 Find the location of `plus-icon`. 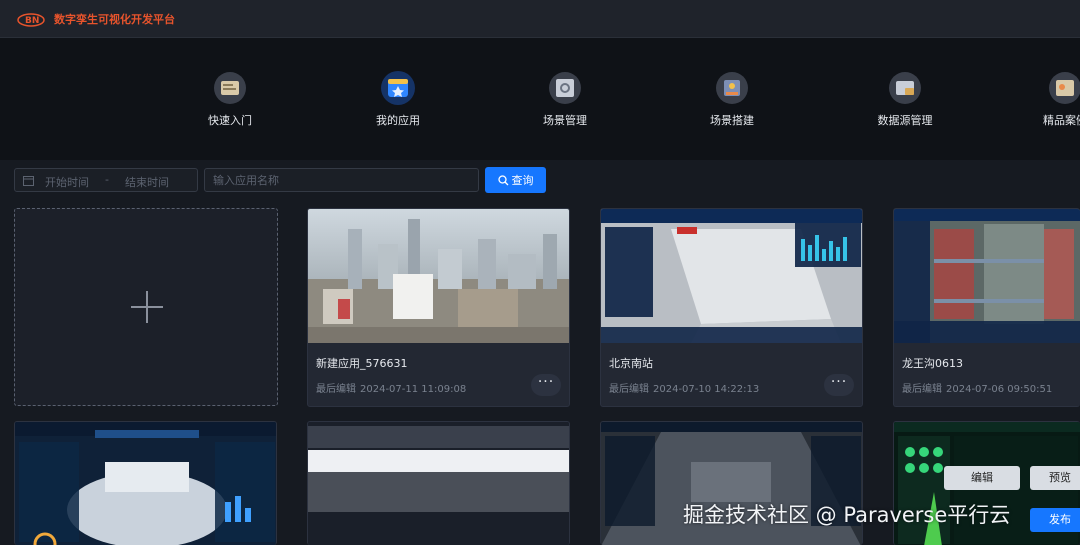

plus-icon is located at coordinates (147, 307).